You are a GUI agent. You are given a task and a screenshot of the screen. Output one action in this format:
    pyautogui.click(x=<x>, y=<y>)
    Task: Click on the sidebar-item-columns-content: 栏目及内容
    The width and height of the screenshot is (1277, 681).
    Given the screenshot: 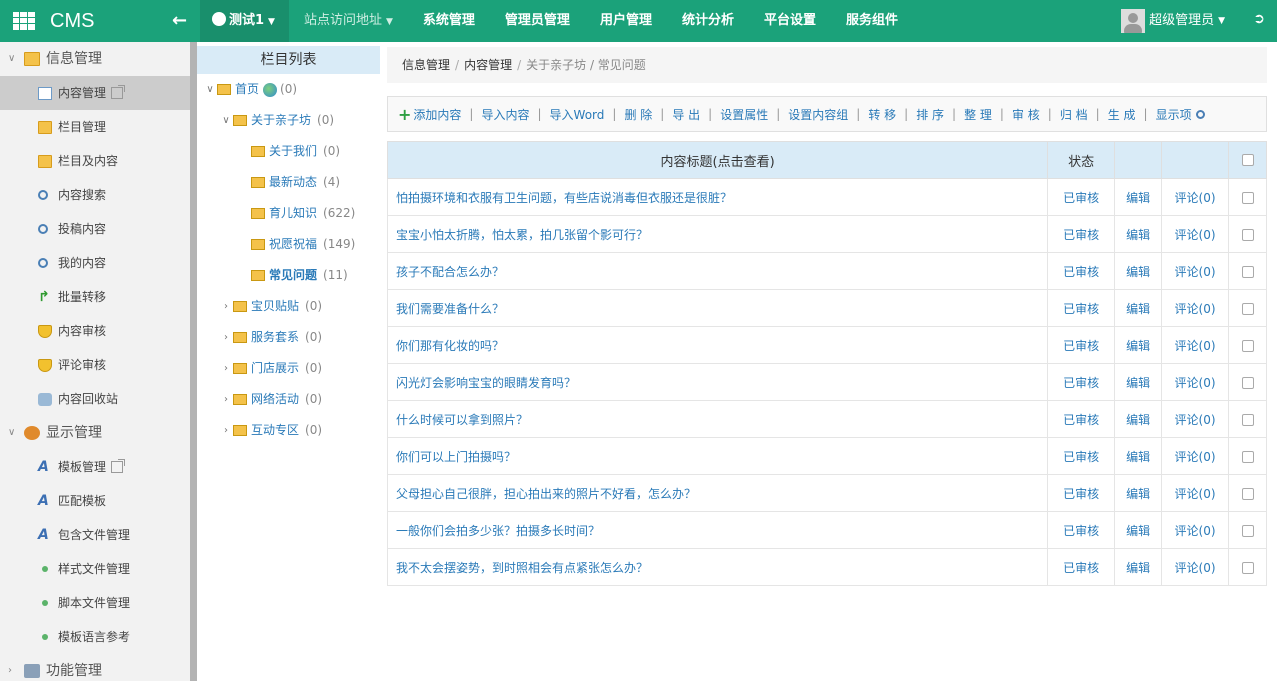 What is the action you would take?
    pyautogui.click(x=95, y=161)
    